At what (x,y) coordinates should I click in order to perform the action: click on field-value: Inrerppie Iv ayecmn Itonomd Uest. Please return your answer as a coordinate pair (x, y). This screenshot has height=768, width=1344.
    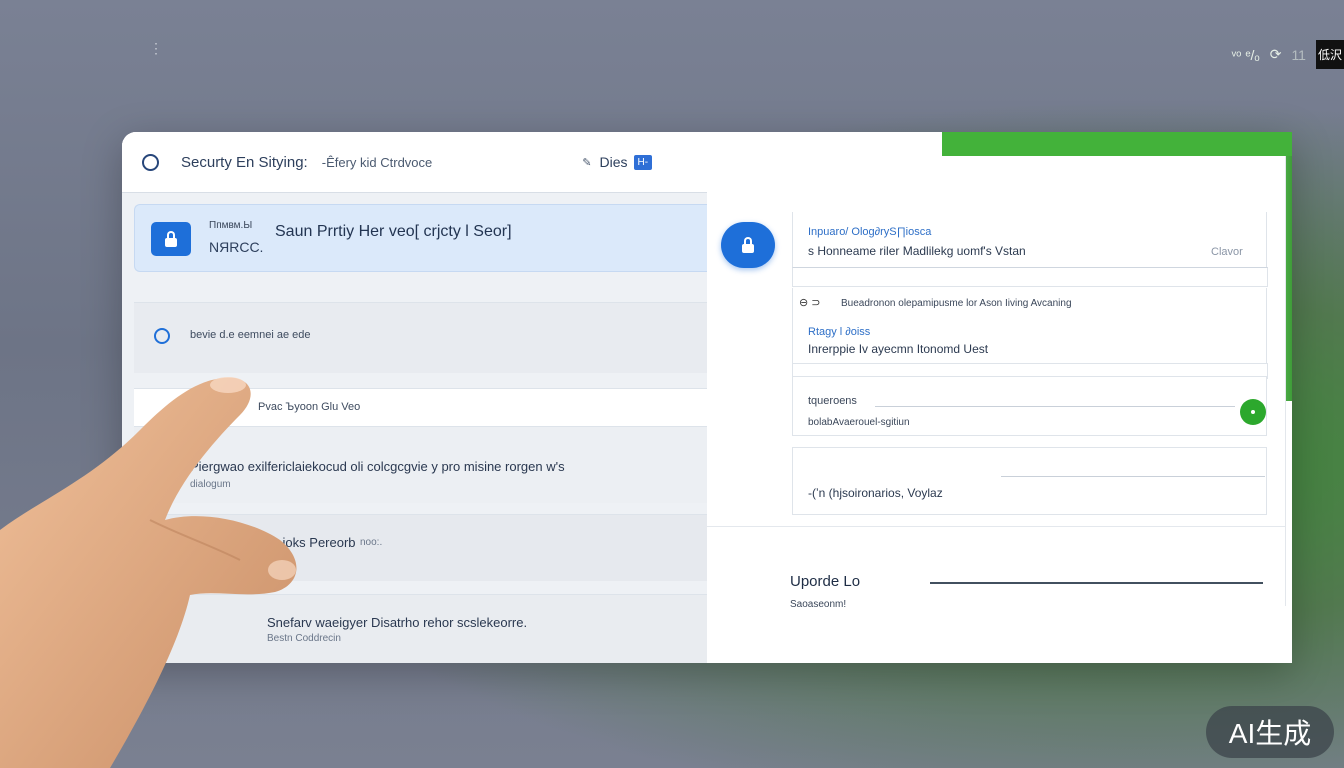
    Looking at the image, I should click on (898, 349).